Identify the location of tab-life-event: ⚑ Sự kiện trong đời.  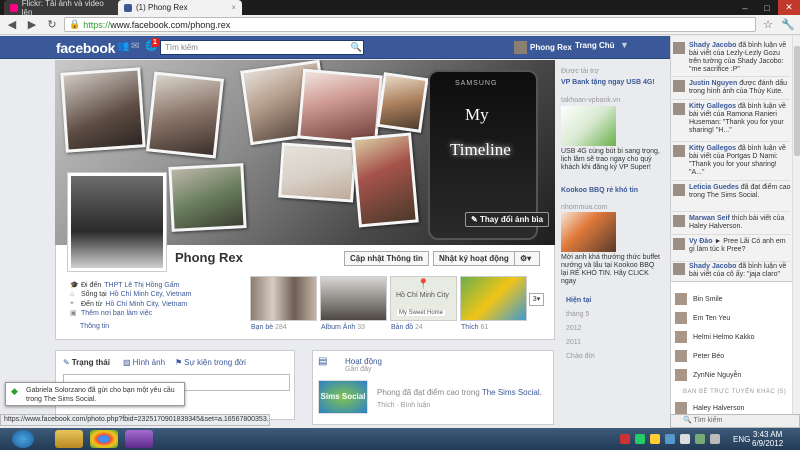
(210, 362).